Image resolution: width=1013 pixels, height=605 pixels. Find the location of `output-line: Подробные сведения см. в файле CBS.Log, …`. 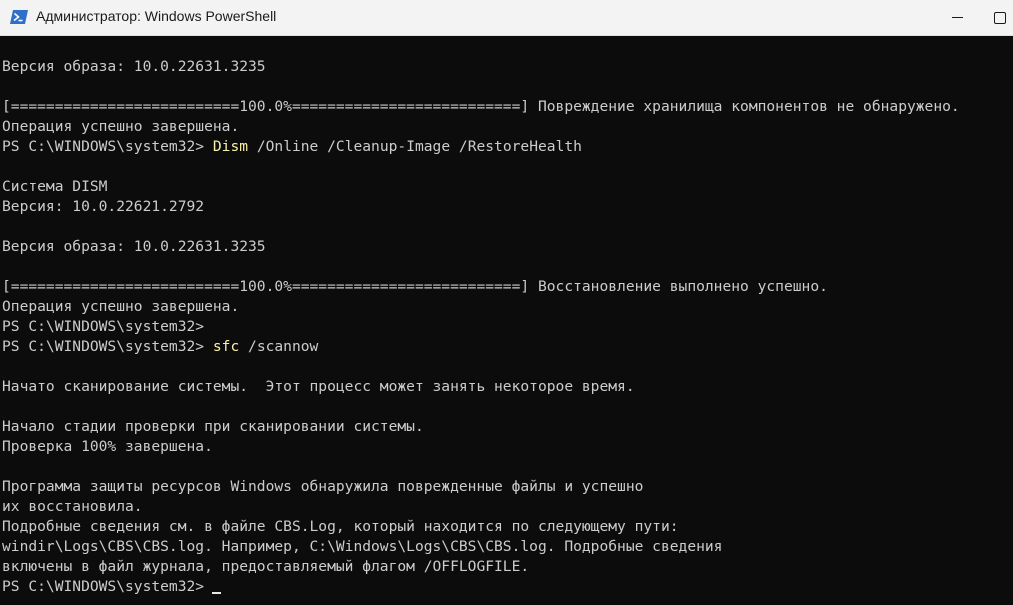

output-line: Подробные сведения см. в файле CBS.Log, … is located at coordinates (340, 526).